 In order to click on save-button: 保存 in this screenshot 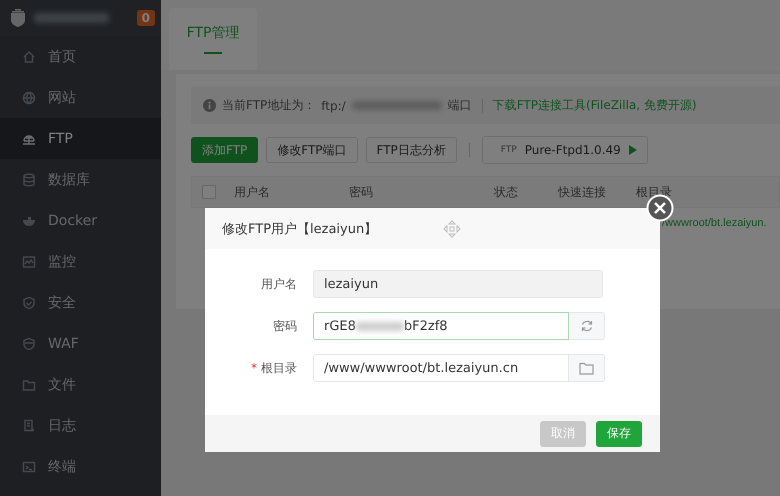, I will do `click(619, 433)`.